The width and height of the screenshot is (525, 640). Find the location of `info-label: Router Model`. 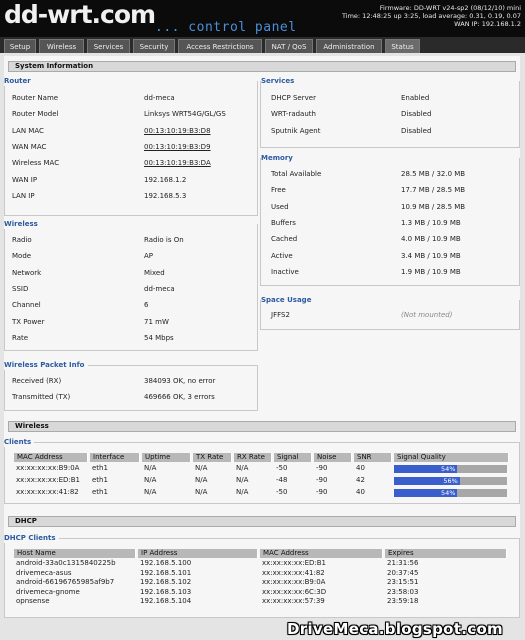

info-label: Router Model is located at coordinates (35, 114).